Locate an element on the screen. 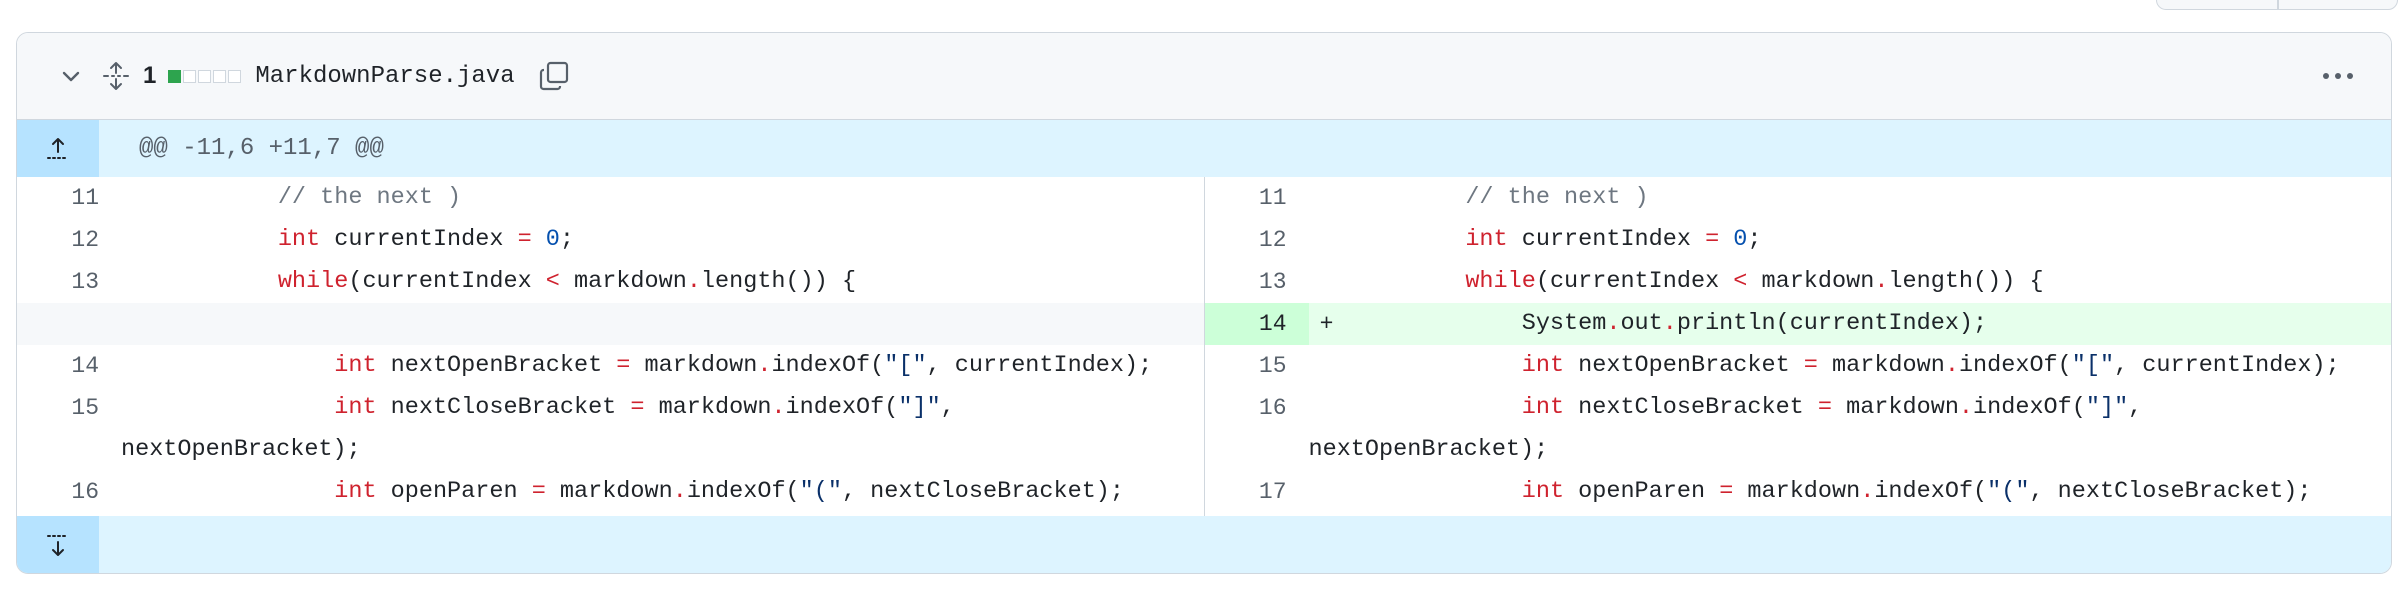 The height and width of the screenshot is (598, 2408). diff-line: 14 + System.out.println(currentIndex); is located at coordinates (1797, 324).